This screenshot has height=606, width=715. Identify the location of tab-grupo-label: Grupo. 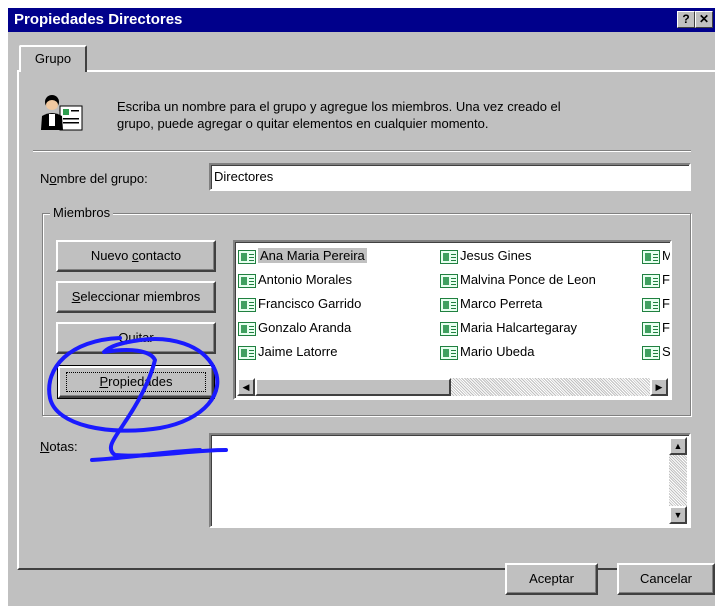
(53, 58).